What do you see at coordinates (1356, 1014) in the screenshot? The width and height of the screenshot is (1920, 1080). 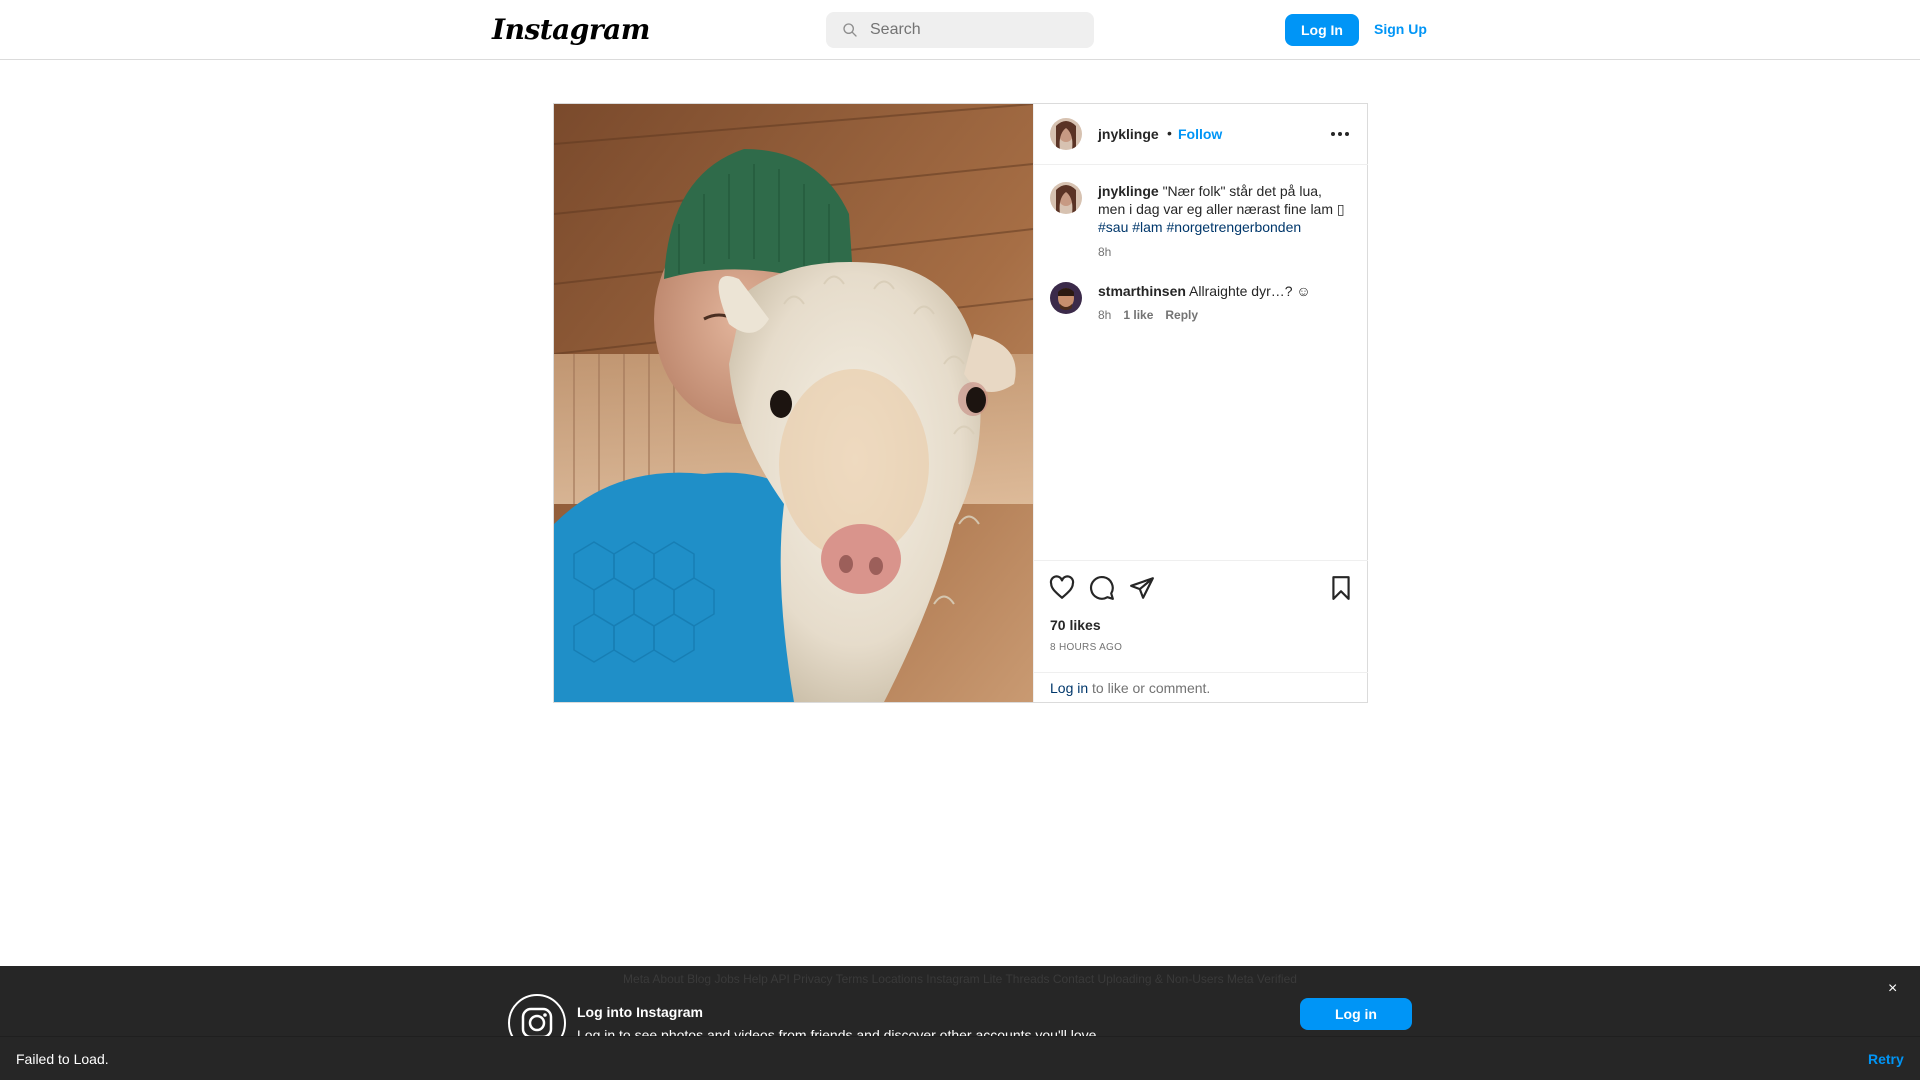 I see `banner-login-button: Log in` at bounding box center [1356, 1014].